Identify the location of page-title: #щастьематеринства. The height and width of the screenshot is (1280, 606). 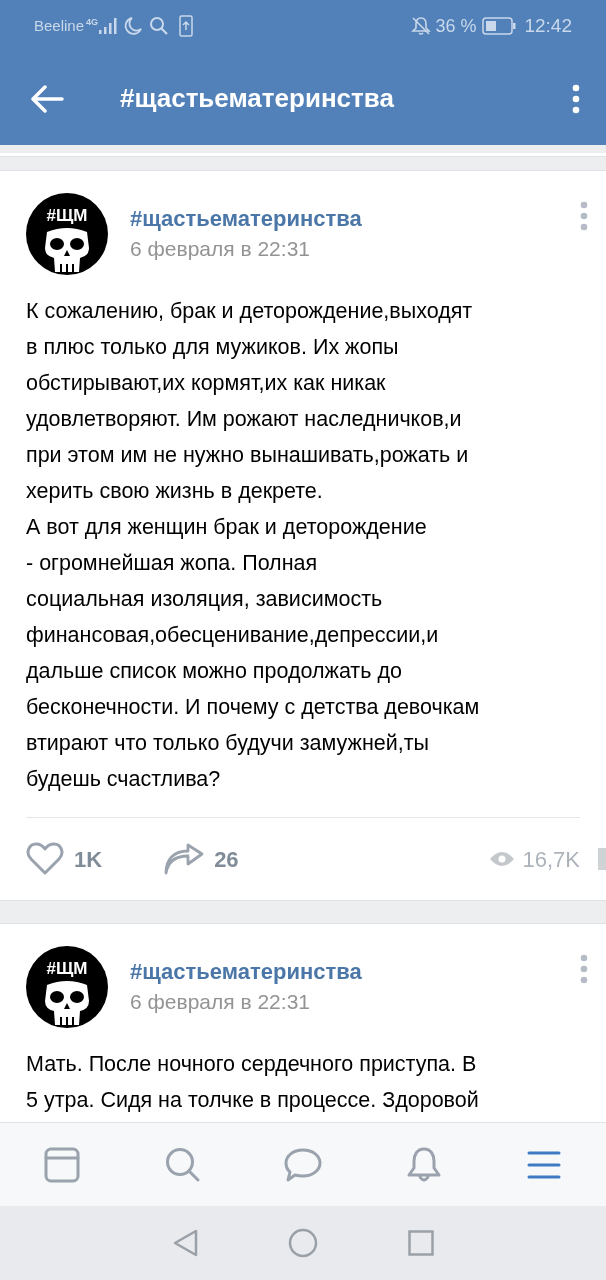
(257, 98).